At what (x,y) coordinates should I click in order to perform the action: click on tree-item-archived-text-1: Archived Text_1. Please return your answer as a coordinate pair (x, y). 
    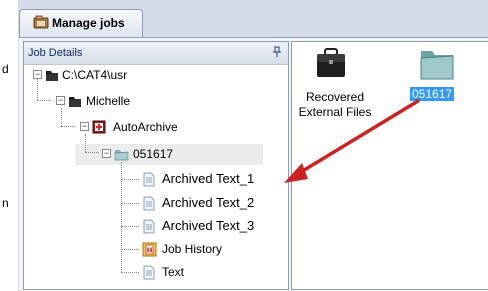
    Looking at the image, I should click on (211, 179).